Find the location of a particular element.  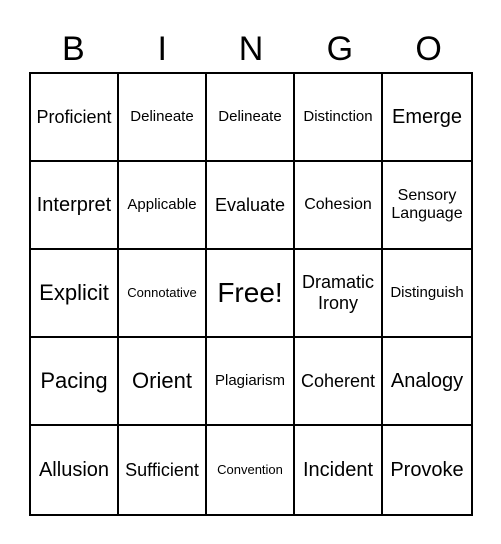

header-letter-b: B is located at coordinates (73, 49).